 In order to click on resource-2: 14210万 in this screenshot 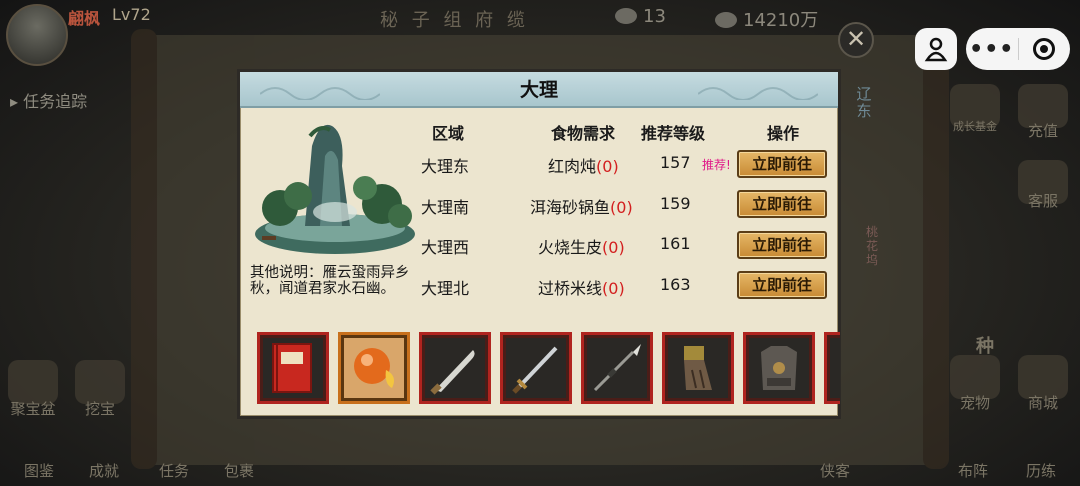, I will do `click(766, 19)`.